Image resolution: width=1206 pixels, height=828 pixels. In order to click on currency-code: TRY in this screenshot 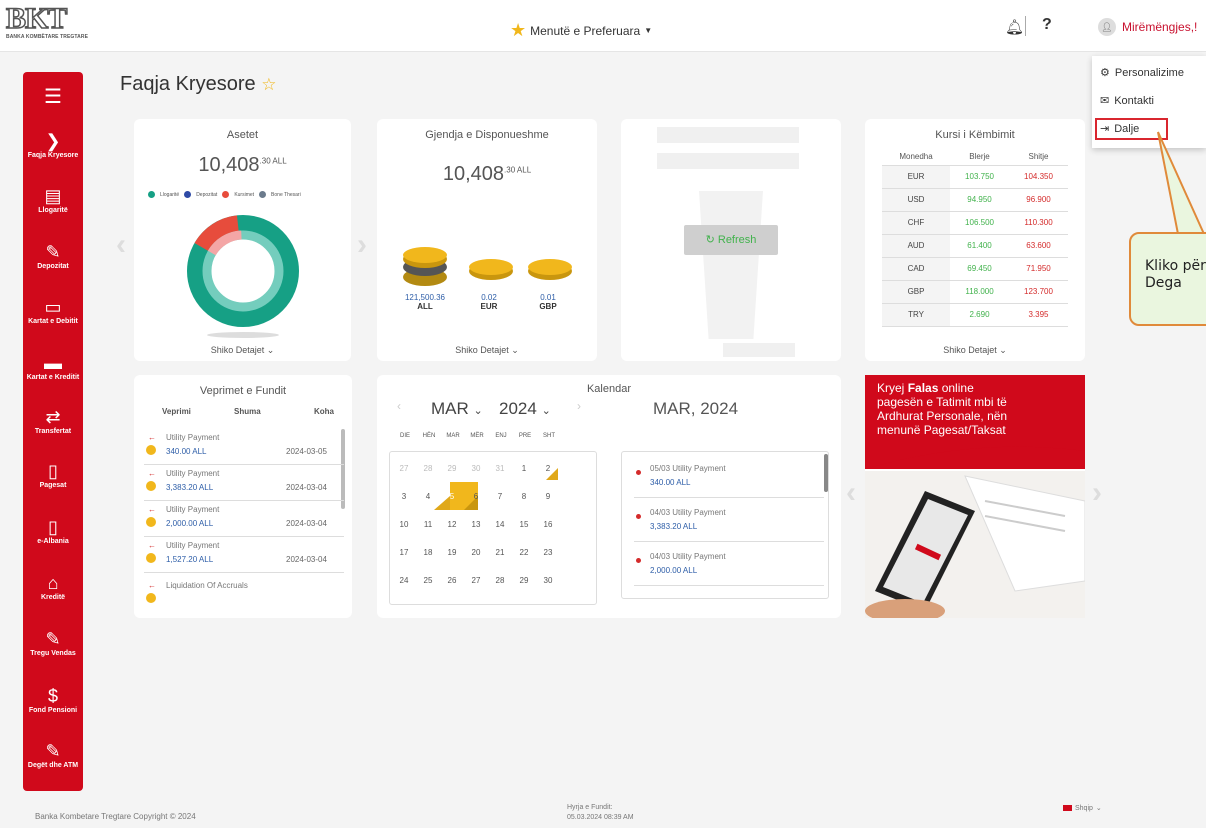, I will do `click(916, 314)`.